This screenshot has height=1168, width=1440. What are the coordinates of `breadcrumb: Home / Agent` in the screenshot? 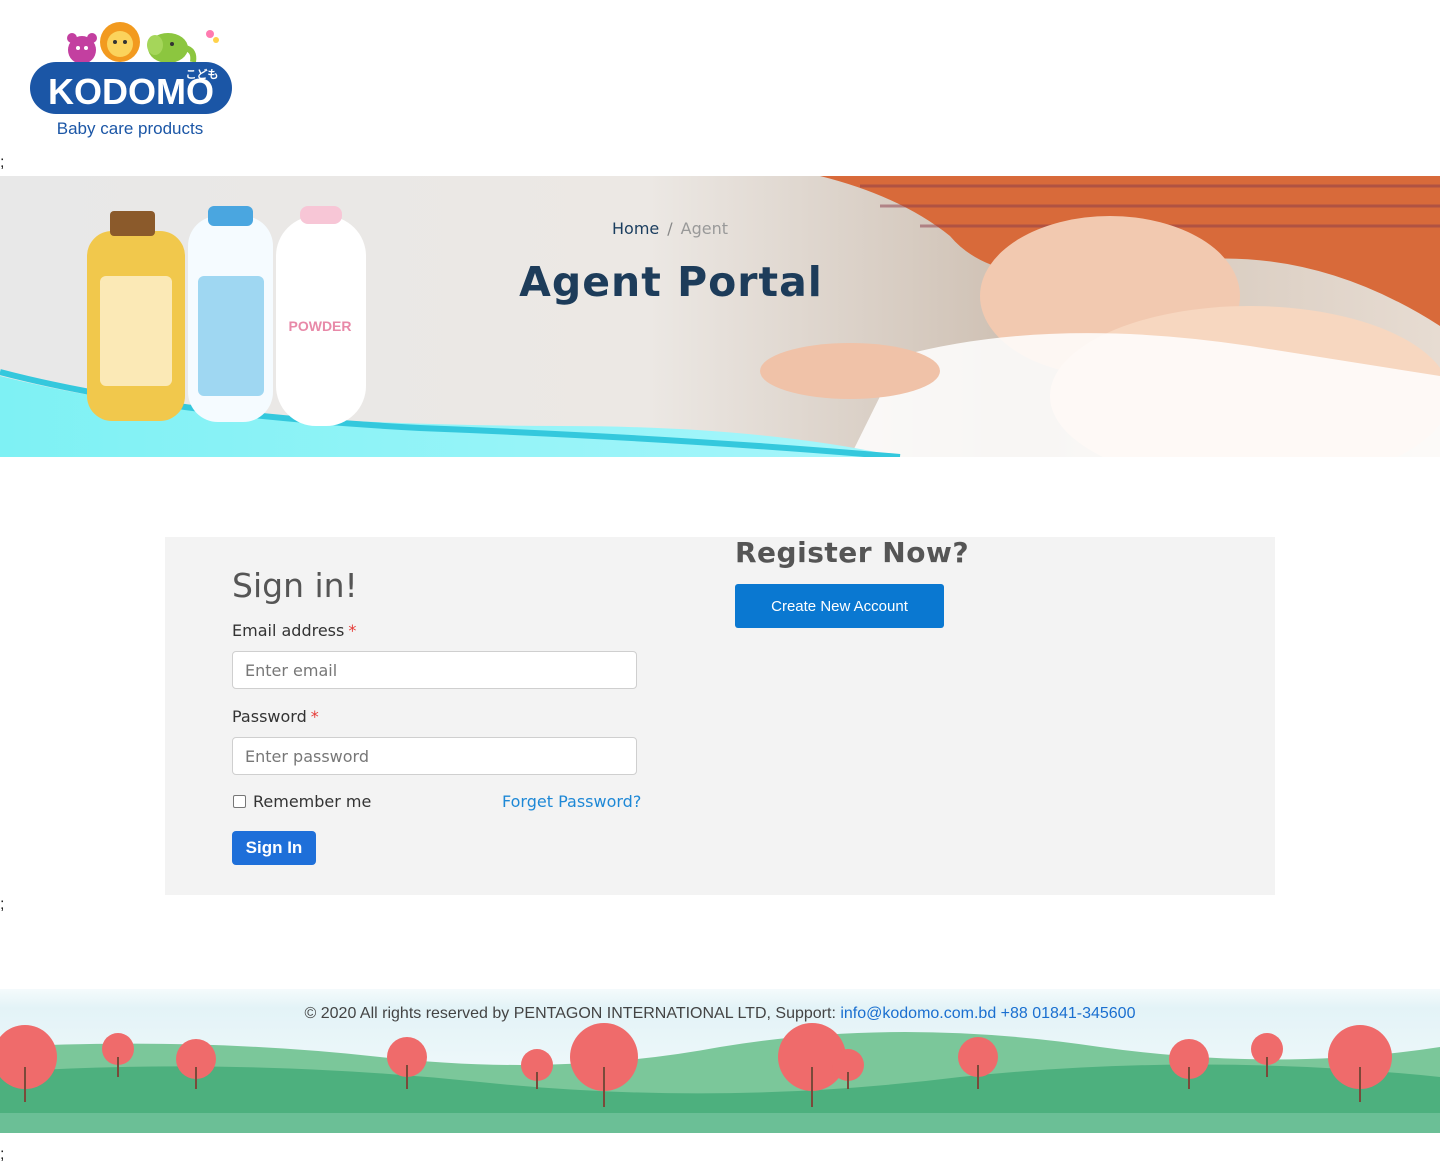 It's located at (670, 228).